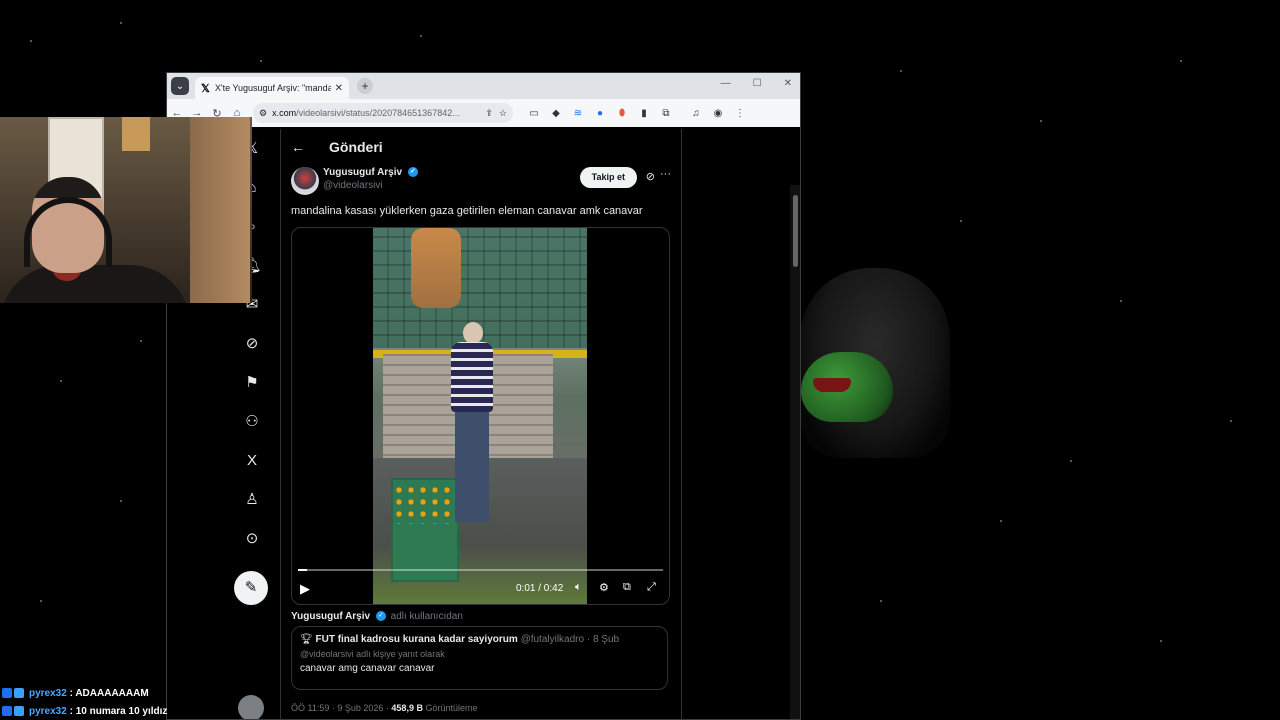 The width and height of the screenshot is (1280, 720). I want to click on fullscreen-icon: ⤢, so click(651, 587).